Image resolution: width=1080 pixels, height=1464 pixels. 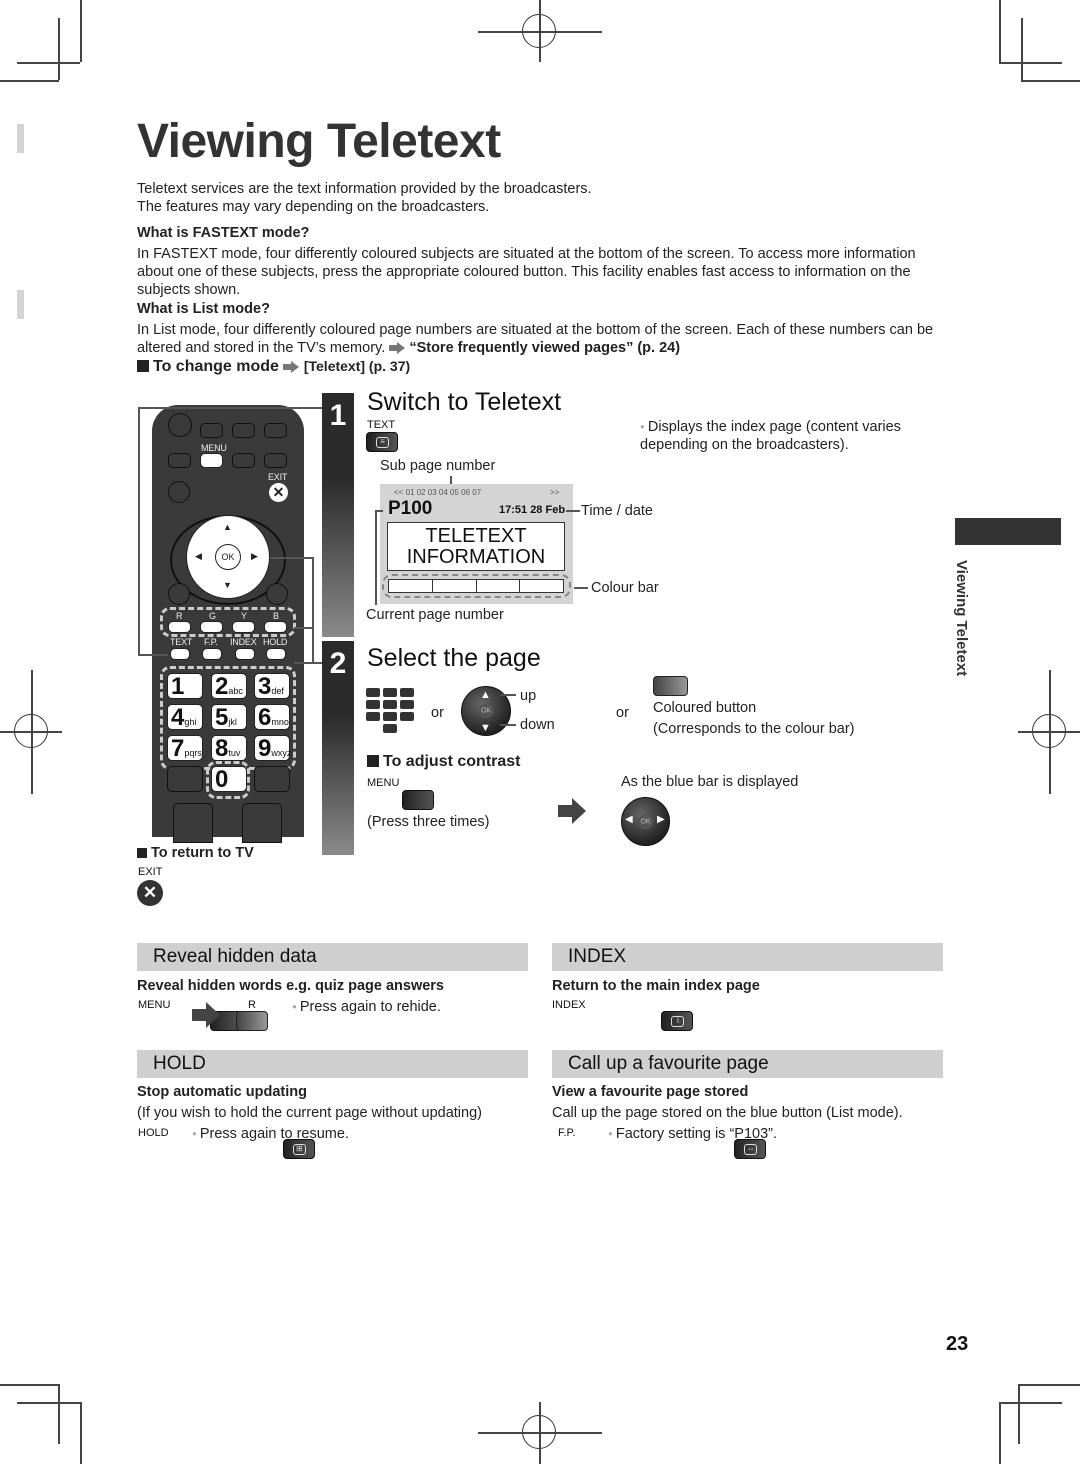 What do you see at coordinates (243, 627) in the screenshot?
I see `yellow-button` at bounding box center [243, 627].